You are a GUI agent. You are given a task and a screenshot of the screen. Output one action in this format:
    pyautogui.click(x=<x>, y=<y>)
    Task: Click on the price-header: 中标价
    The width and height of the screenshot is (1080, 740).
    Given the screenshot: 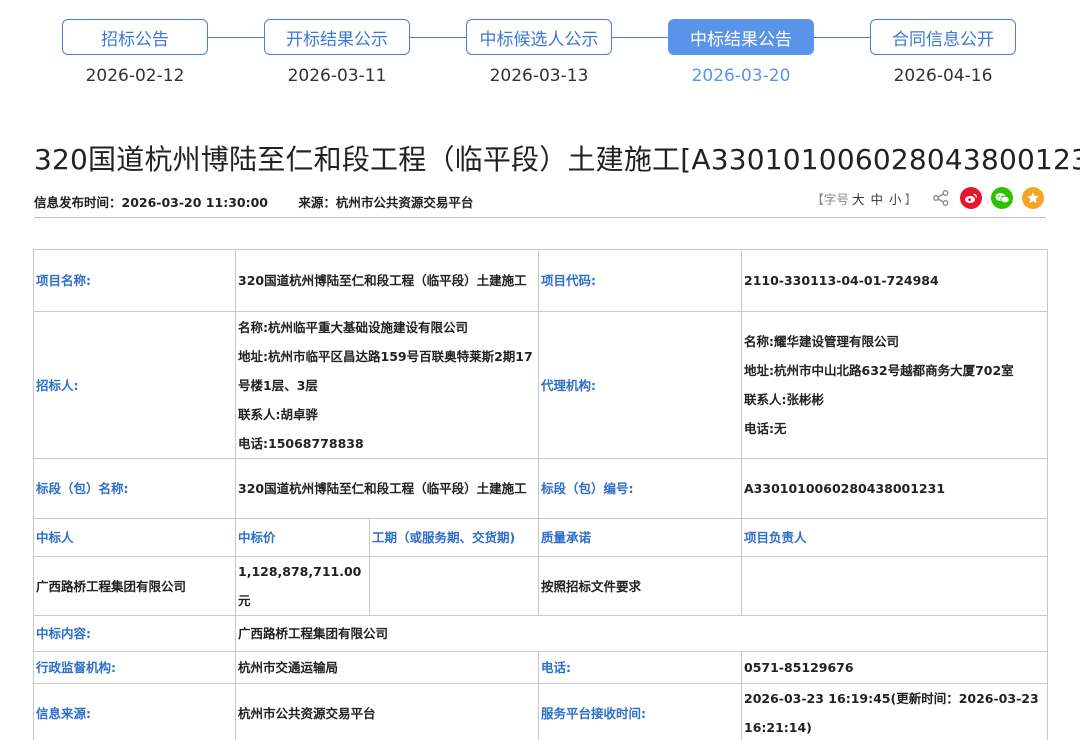 What is the action you would take?
    pyautogui.click(x=302, y=537)
    